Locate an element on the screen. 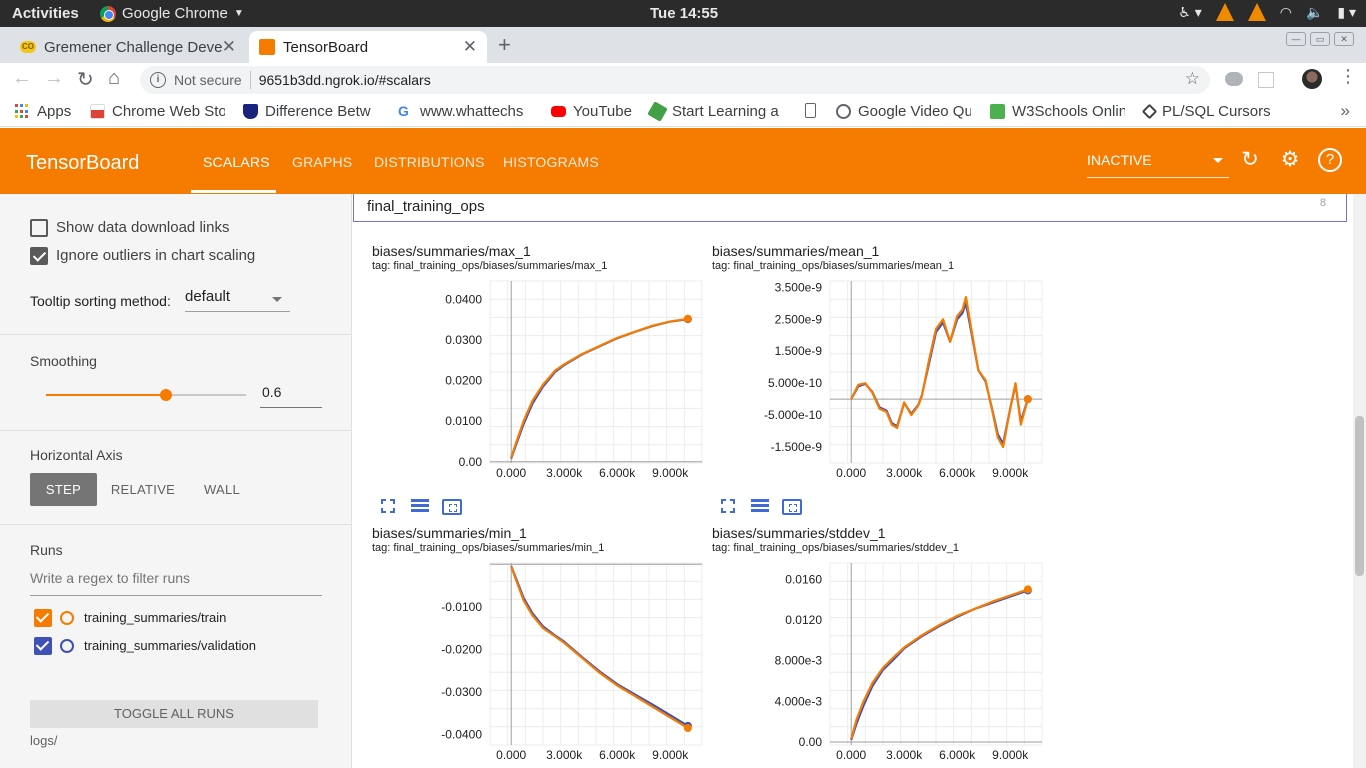 The height and width of the screenshot is (768, 1366). info-icon: i is located at coordinates (158, 80).